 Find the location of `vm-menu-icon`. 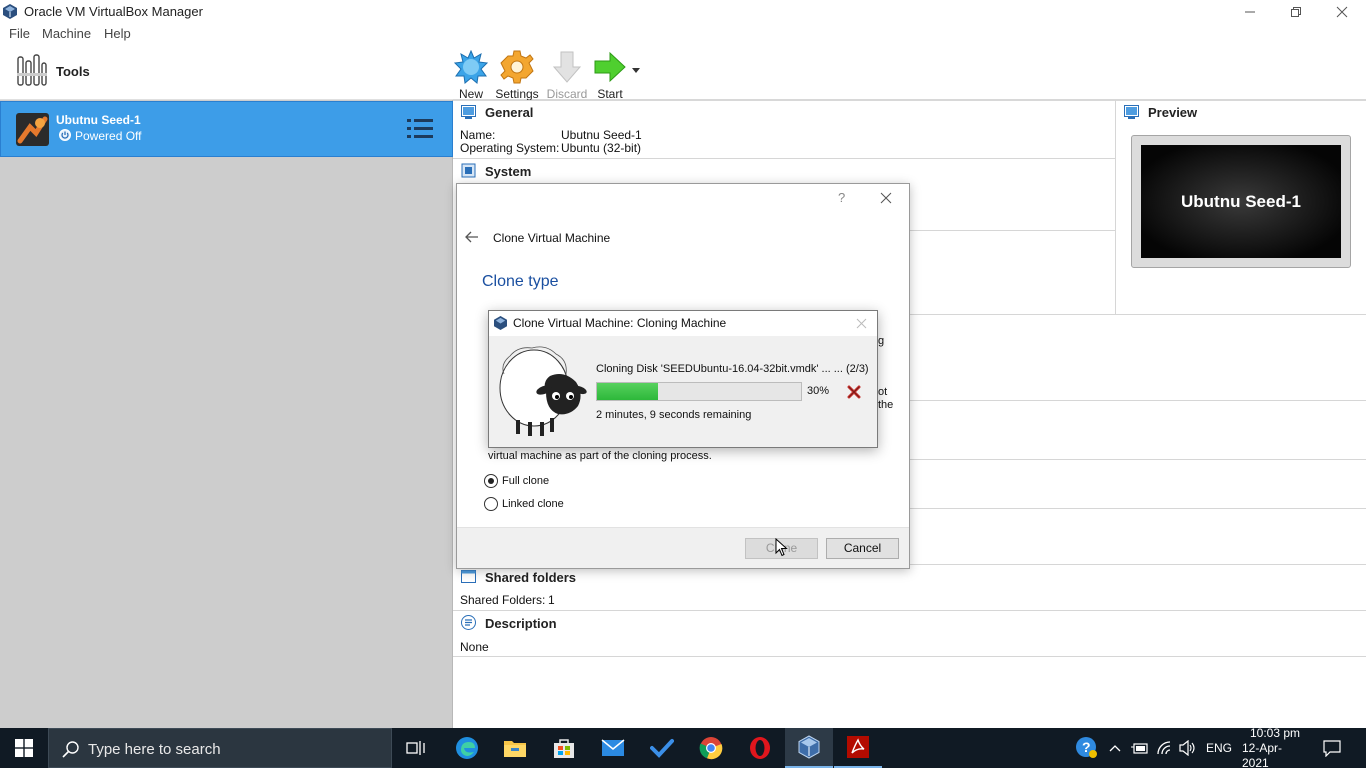

vm-menu-icon is located at coordinates (420, 129).